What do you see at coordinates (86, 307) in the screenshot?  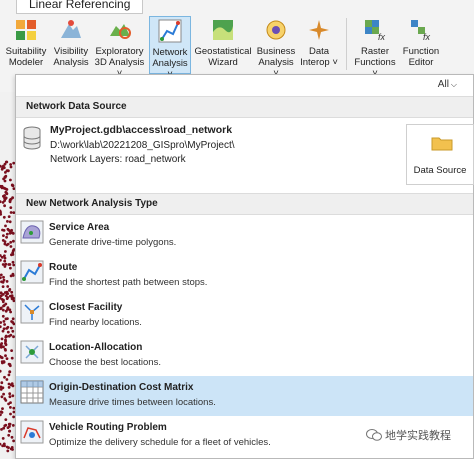 I see `item-name: Closest Facility` at bounding box center [86, 307].